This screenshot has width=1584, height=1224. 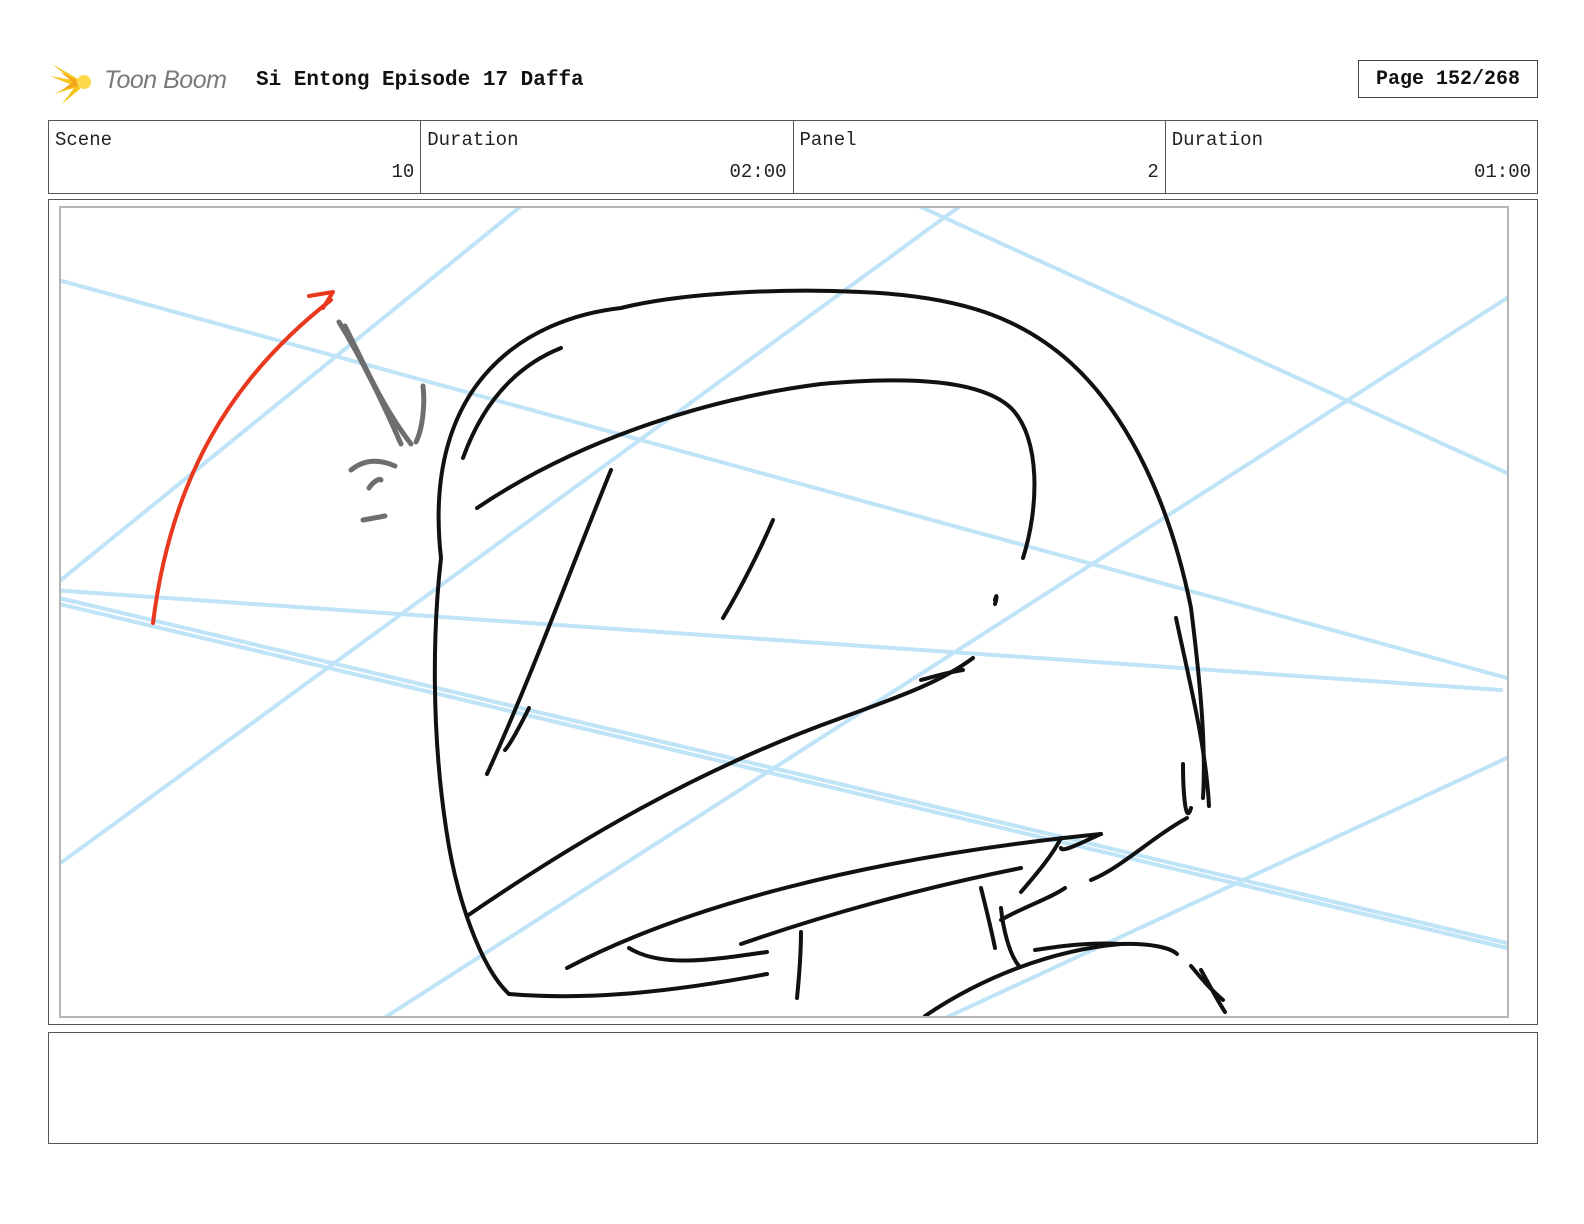 What do you see at coordinates (84, 140) in the screenshot?
I see `scene-label: Scene` at bounding box center [84, 140].